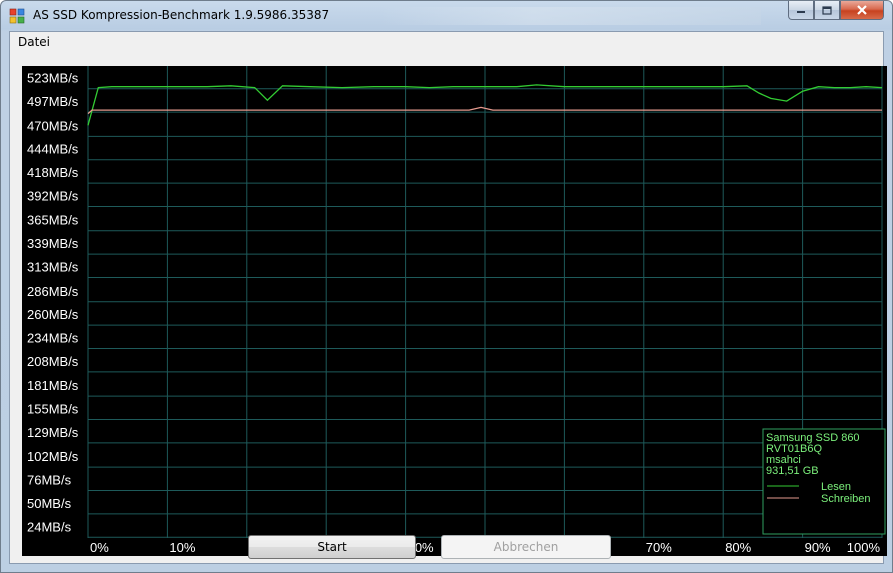 This screenshot has height=573, width=893. Describe the element at coordinates (446, 42) in the screenshot. I see `menu-bar: Datei` at that location.